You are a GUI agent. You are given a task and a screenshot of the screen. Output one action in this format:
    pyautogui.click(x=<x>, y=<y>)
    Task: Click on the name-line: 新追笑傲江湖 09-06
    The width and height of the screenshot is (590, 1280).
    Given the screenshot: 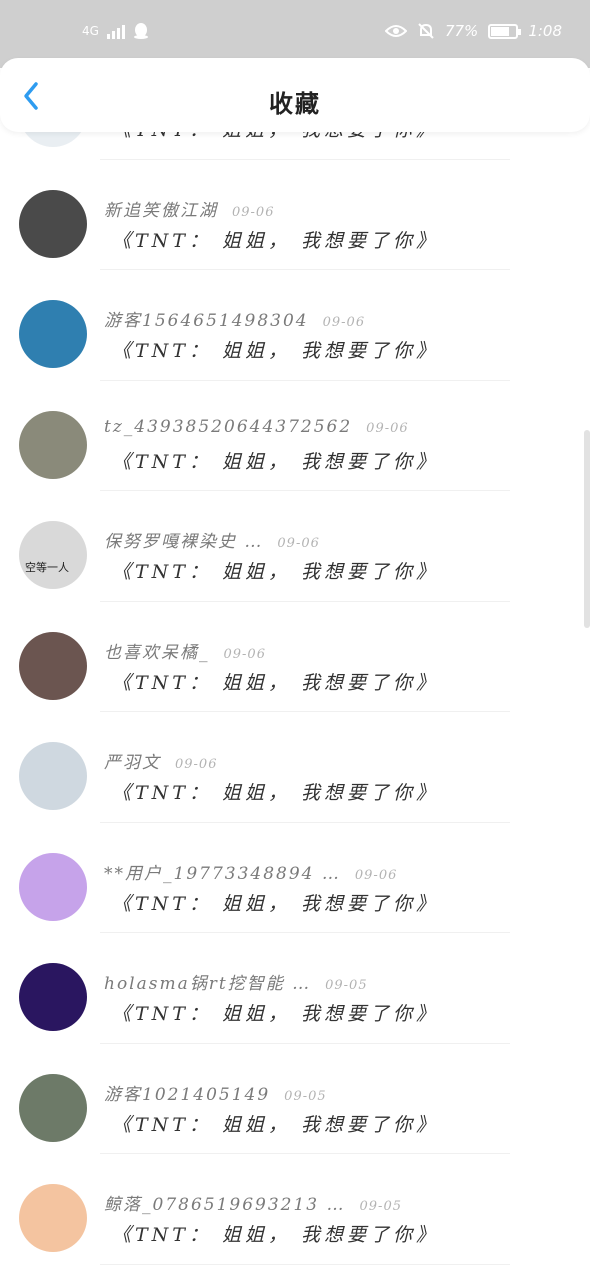 What is the action you would take?
    pyautogui.click(x=189, y=208)
    